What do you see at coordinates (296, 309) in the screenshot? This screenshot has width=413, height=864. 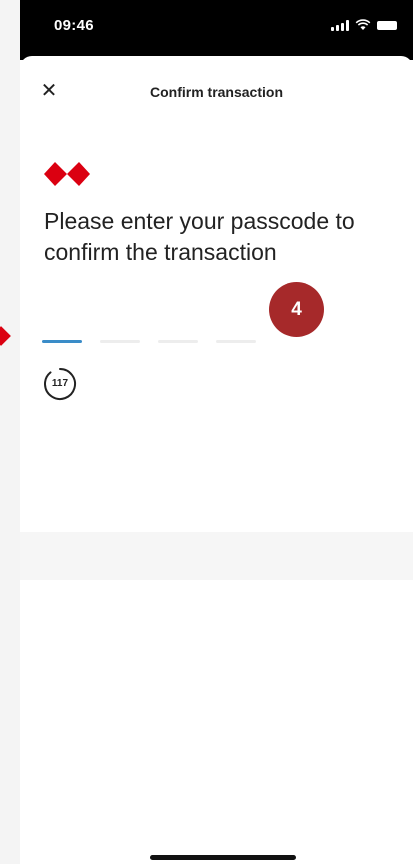 I see `step-number-badge: 4` at bounding box center [296, 309].